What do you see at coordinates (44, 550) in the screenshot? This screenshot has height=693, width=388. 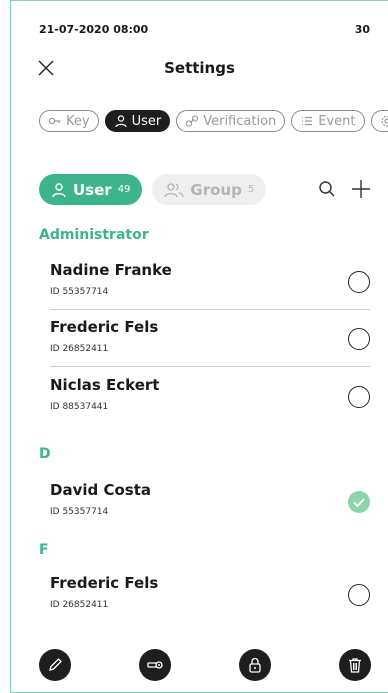 I see `section-title-f: F` at bounding box center [44, 550].